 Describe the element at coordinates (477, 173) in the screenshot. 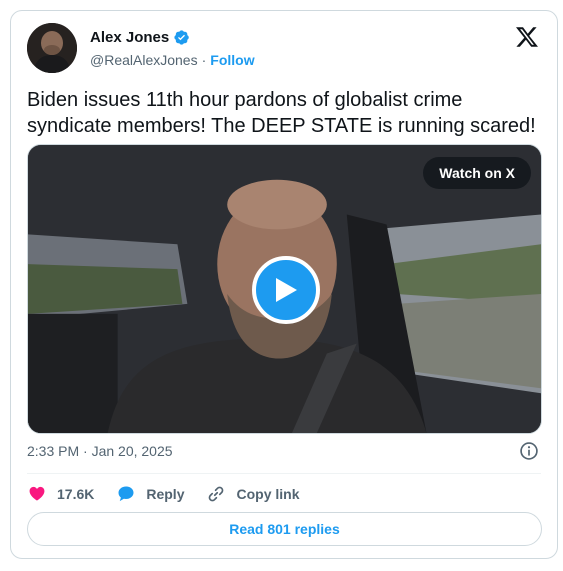

I see `watch-on-x-button: Watch on X` at that location.